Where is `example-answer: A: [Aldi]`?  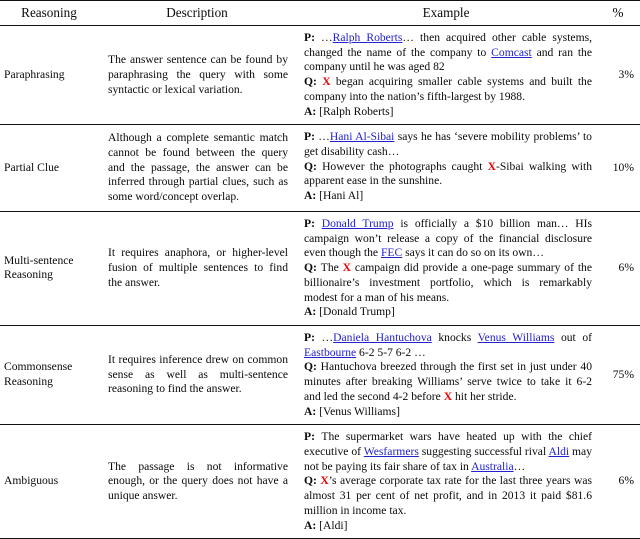 example-answer: A: [Aldi] is located at coordinates (448, 526).